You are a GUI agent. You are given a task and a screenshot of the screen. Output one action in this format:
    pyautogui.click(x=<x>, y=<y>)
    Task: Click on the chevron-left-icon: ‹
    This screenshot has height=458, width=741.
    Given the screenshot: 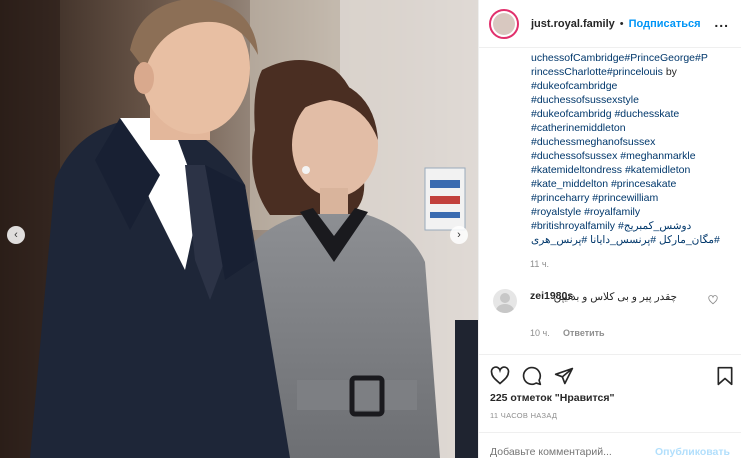 What is the action you would take?
    pyautogui.click(x=16, y=235)
    